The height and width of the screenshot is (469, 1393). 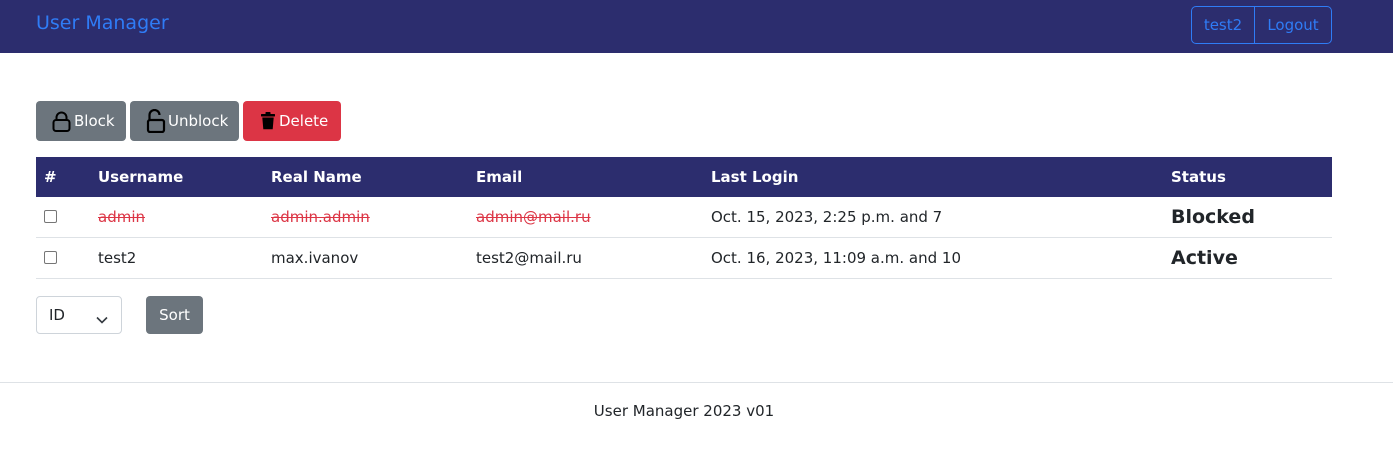 What do you see at coordinates (316, 177) in the screenshot?
I see `header-real-name: Real Name` at bounding box center [316, 177].